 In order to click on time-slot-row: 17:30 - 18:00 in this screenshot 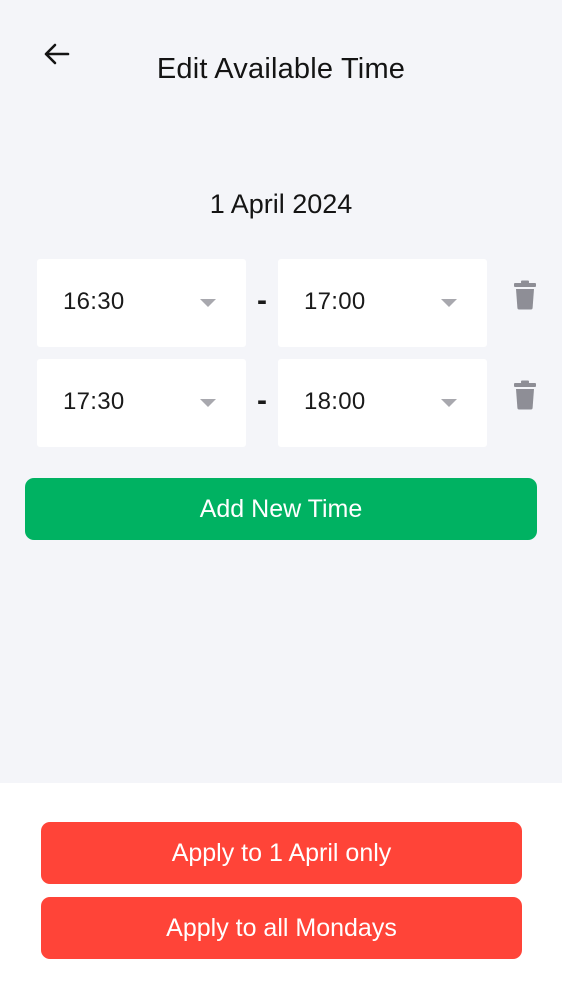, I will do `click(281, 403)`.